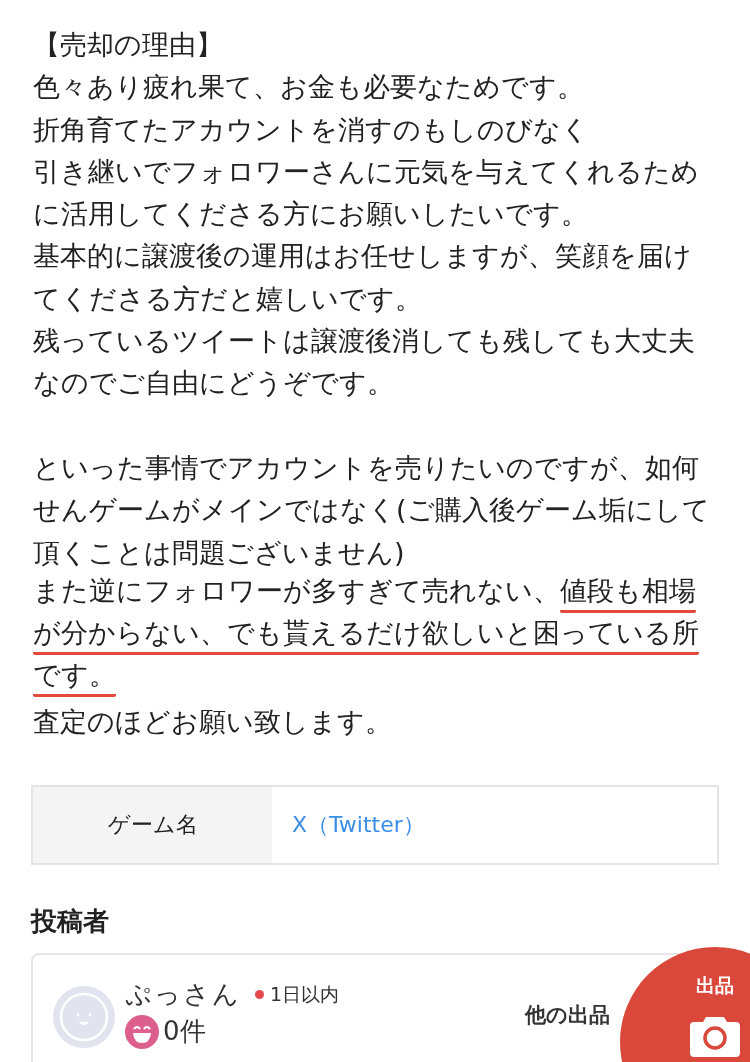 This screenshot has width=750, height=1062. What do you see at coordinates (305, 994) in the screenshot?
I see `last-seen-text: 1日以内` at bounding box center [305, 994].